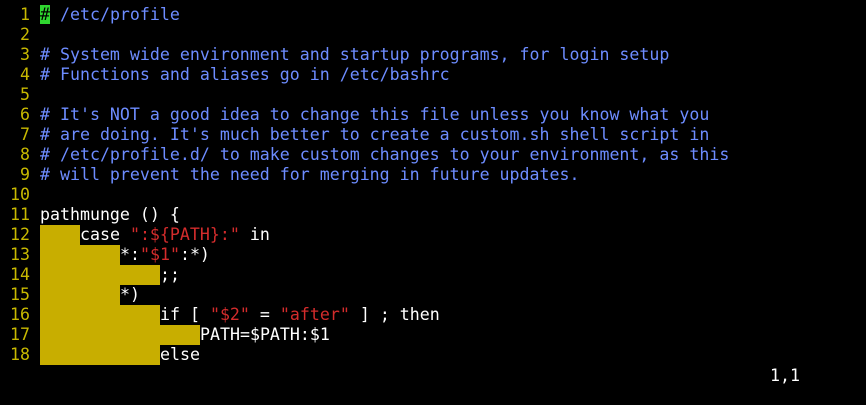 This screenshot has width=866, height=405. I want to click on line-number: 14, so click(20, 274).